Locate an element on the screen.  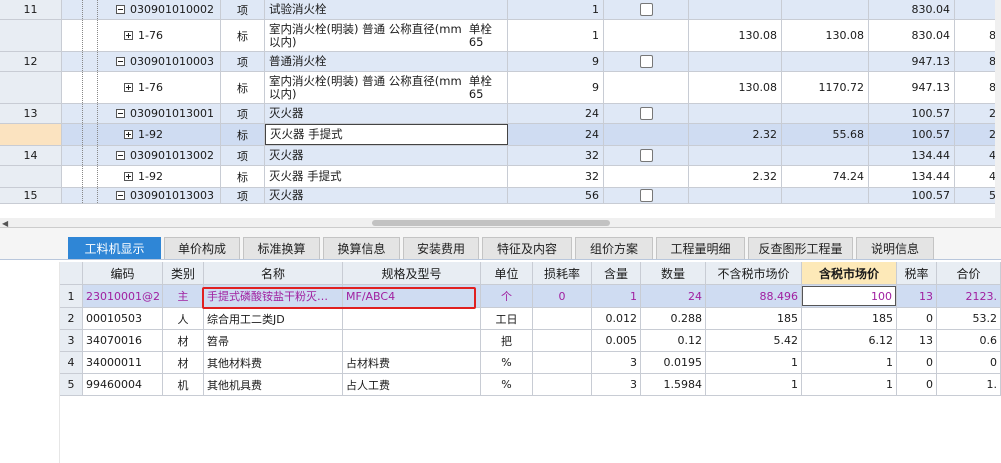
tab-7: 组价方案 is located at coordinates (614, 248).